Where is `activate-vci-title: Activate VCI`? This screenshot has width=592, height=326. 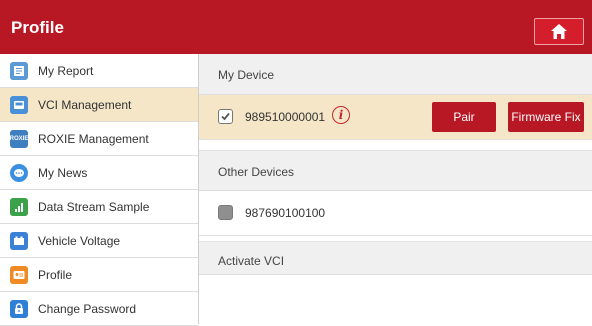
activate-vci-title: Activate VCI is located at coordinates (251, 261).